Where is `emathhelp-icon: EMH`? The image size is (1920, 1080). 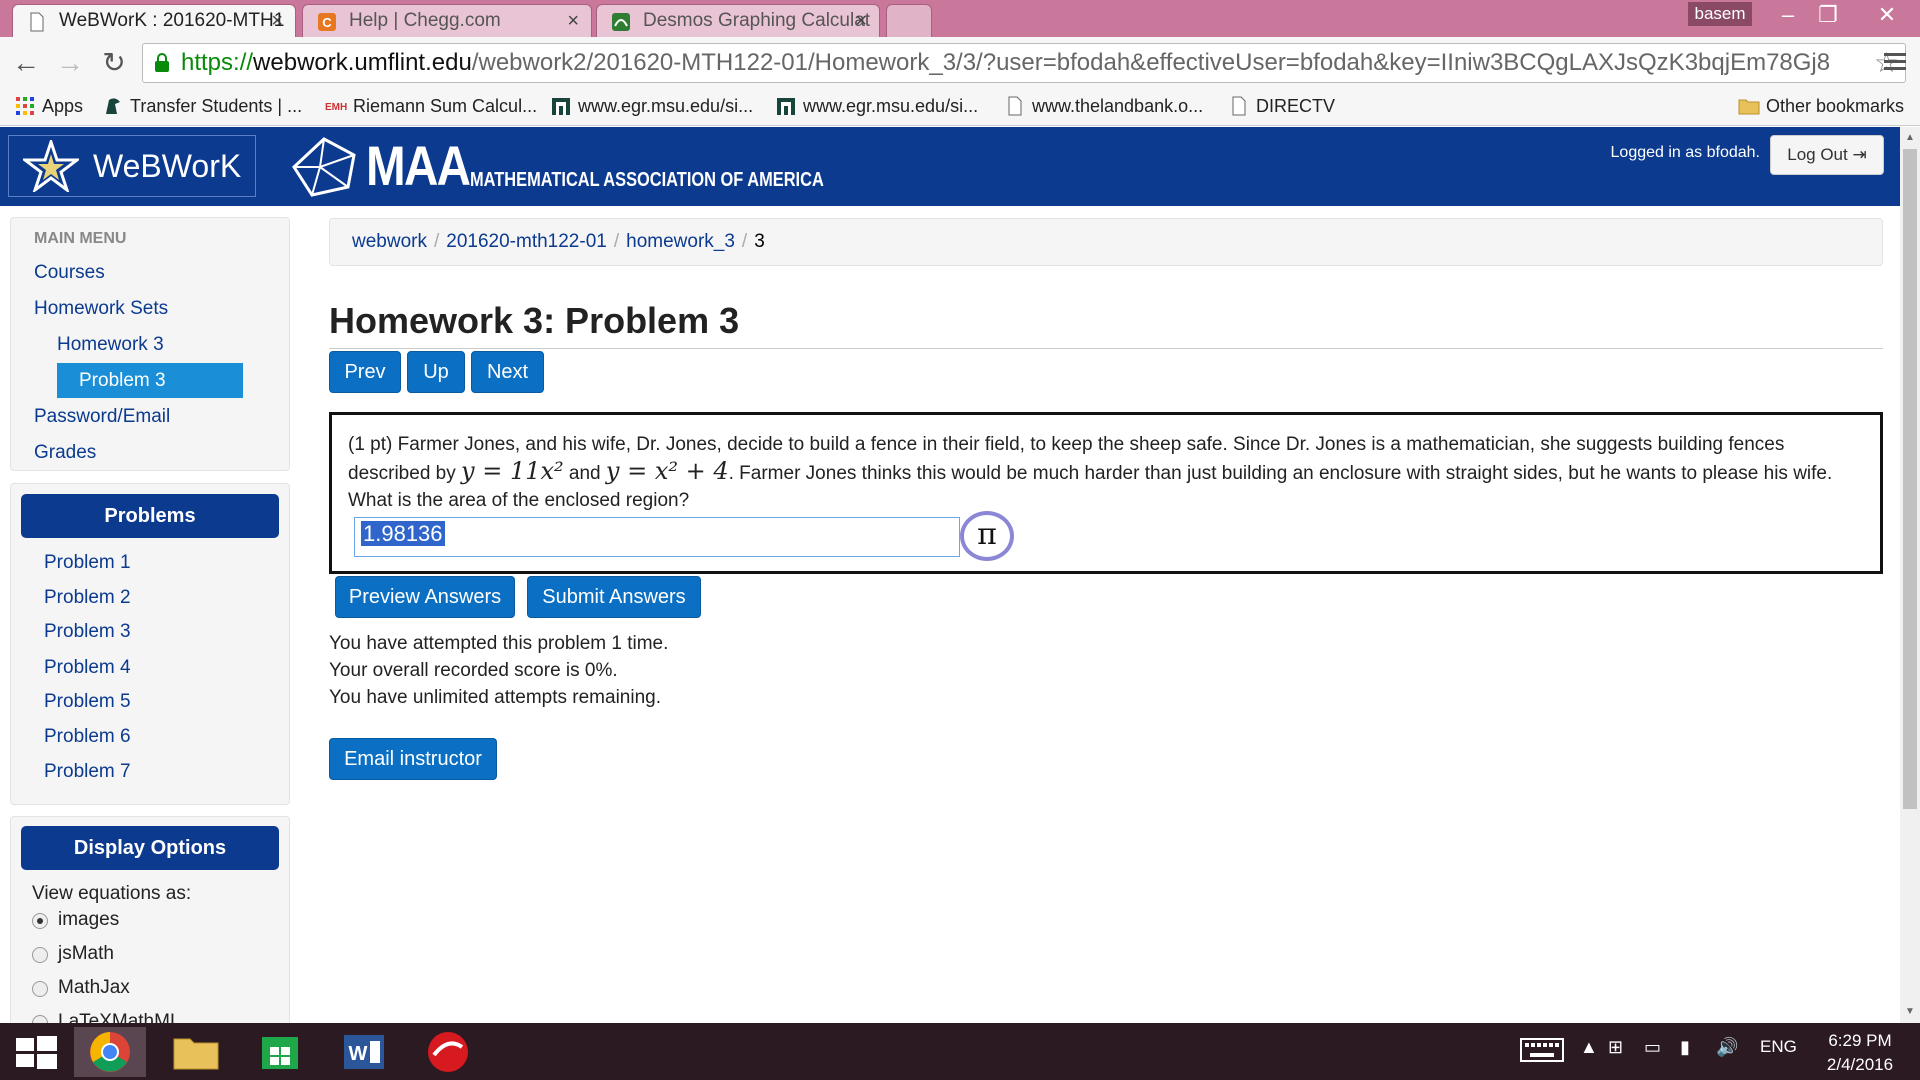 emathhelp-icon: EMH is located at coordinates (336, 107).